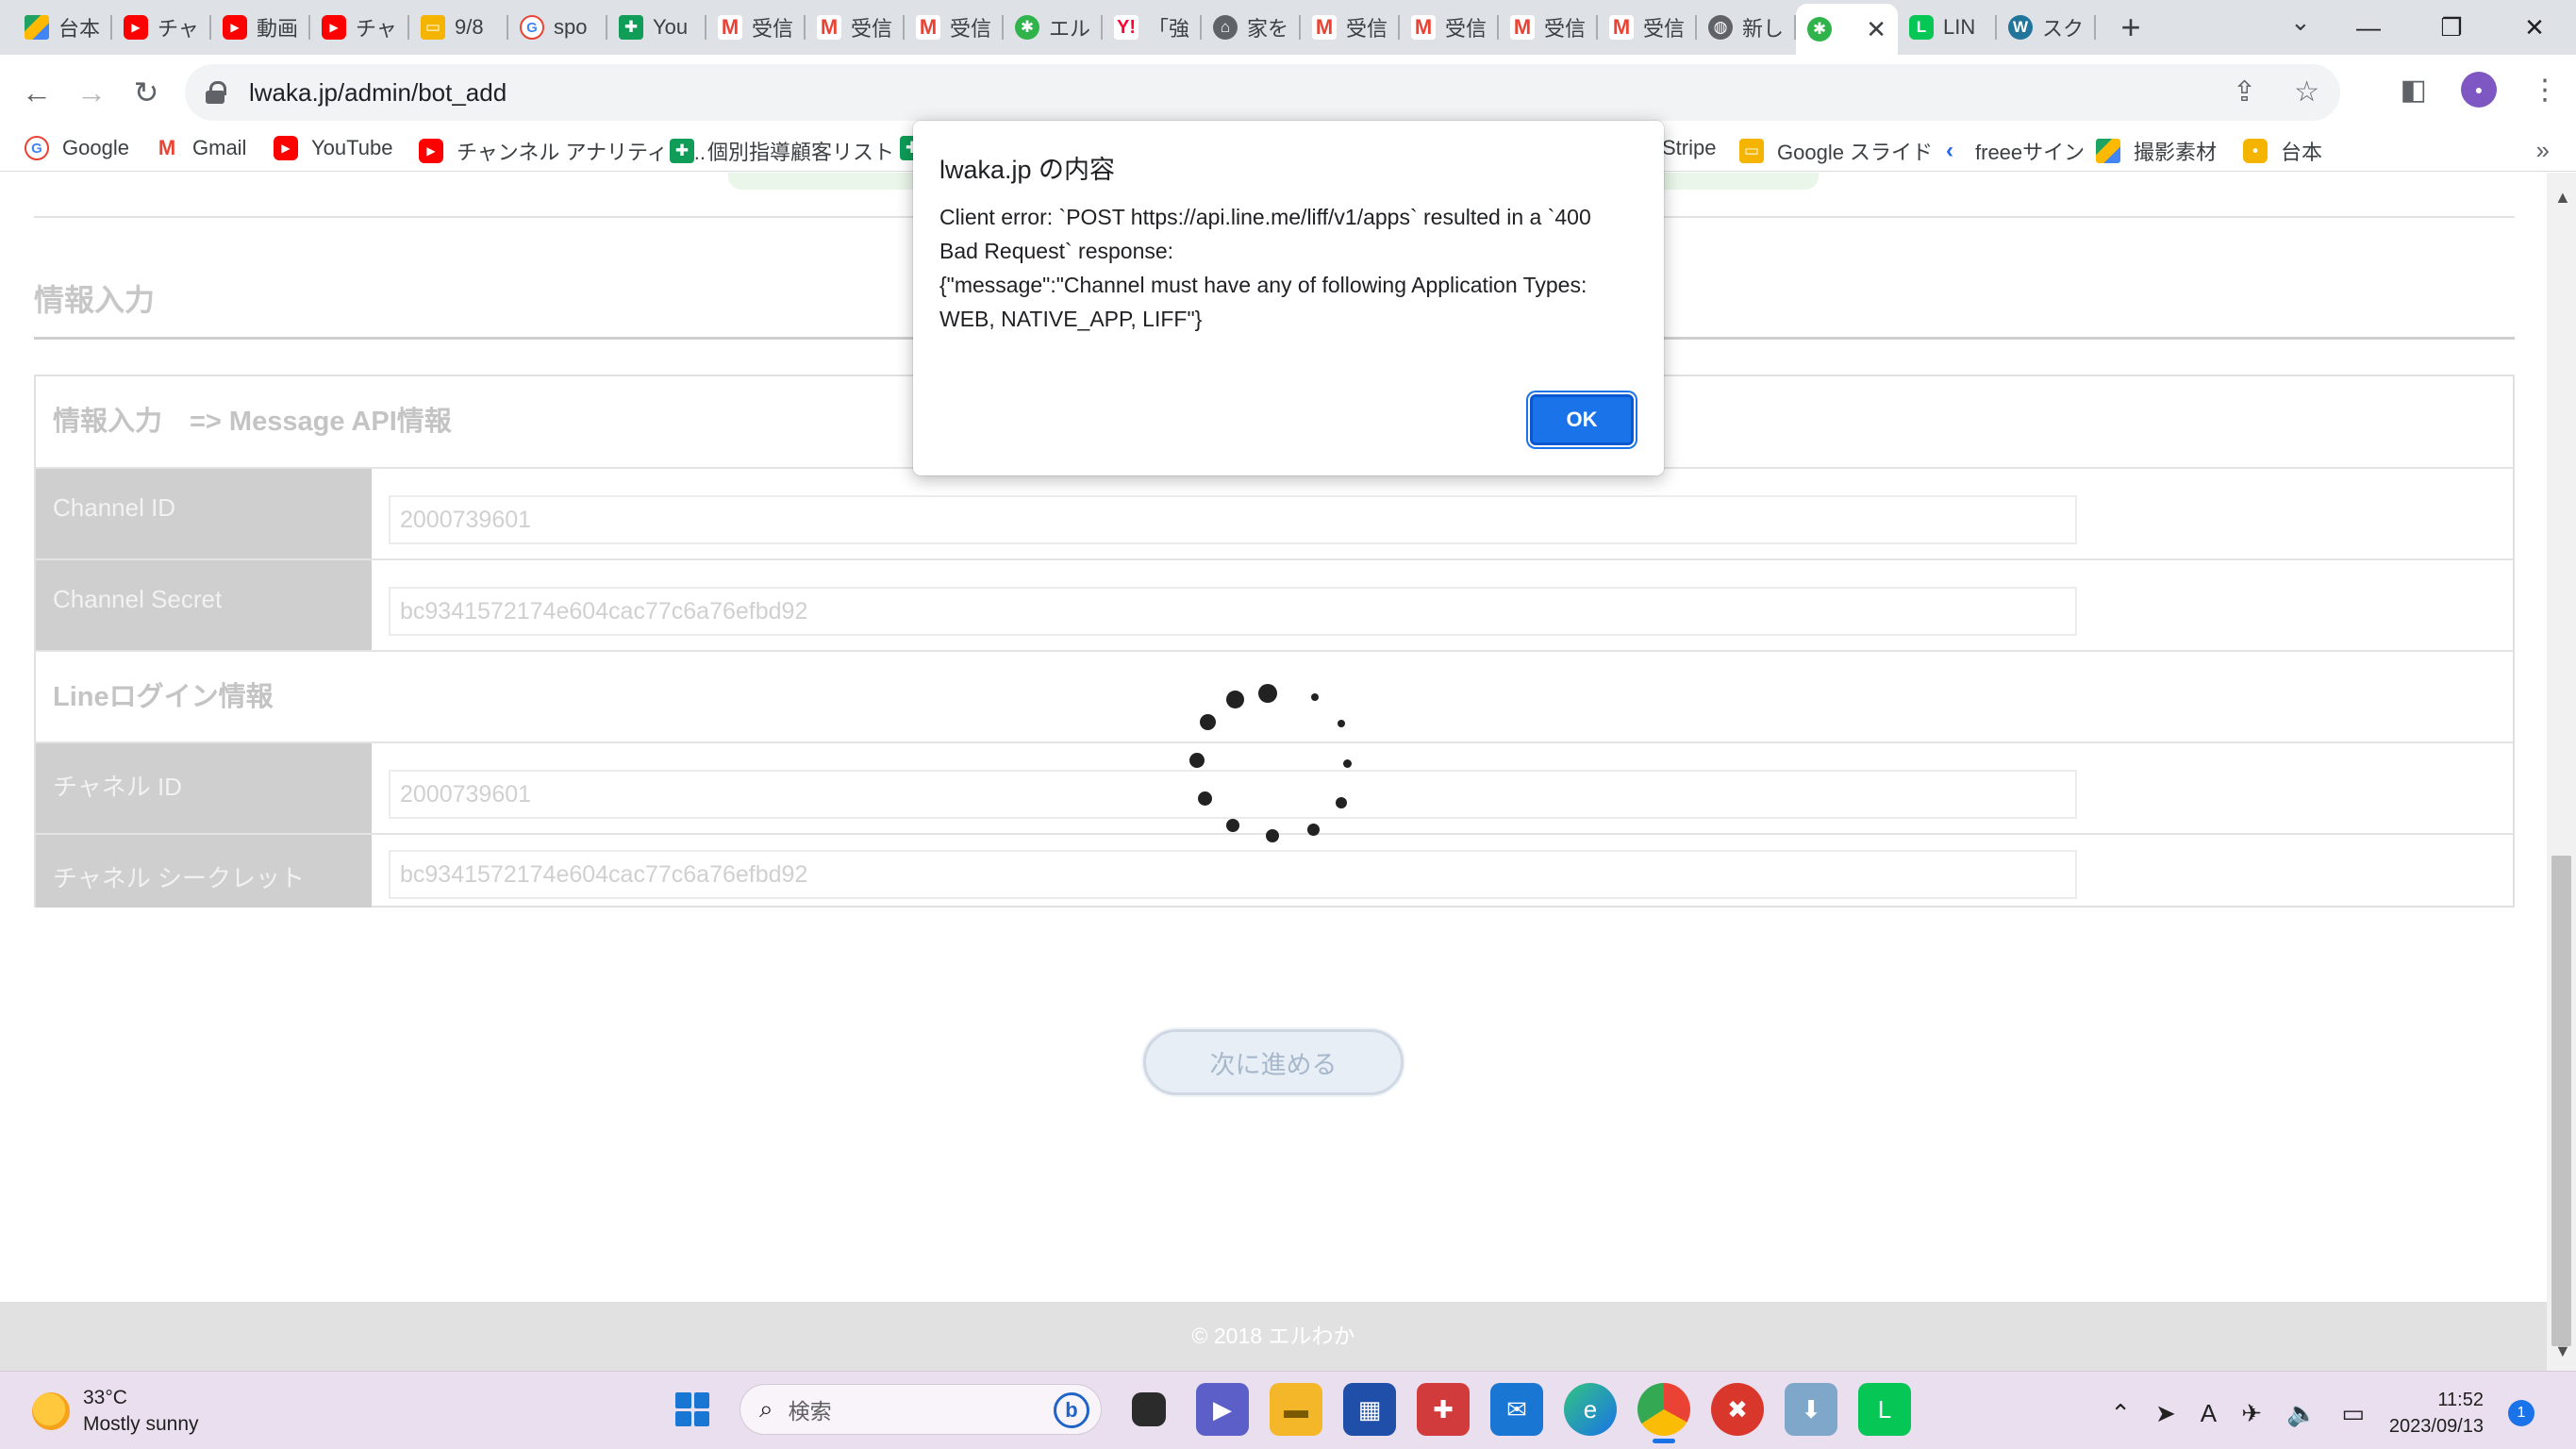  I want to click on close-window-icon: ✕, so click(2534, 27).